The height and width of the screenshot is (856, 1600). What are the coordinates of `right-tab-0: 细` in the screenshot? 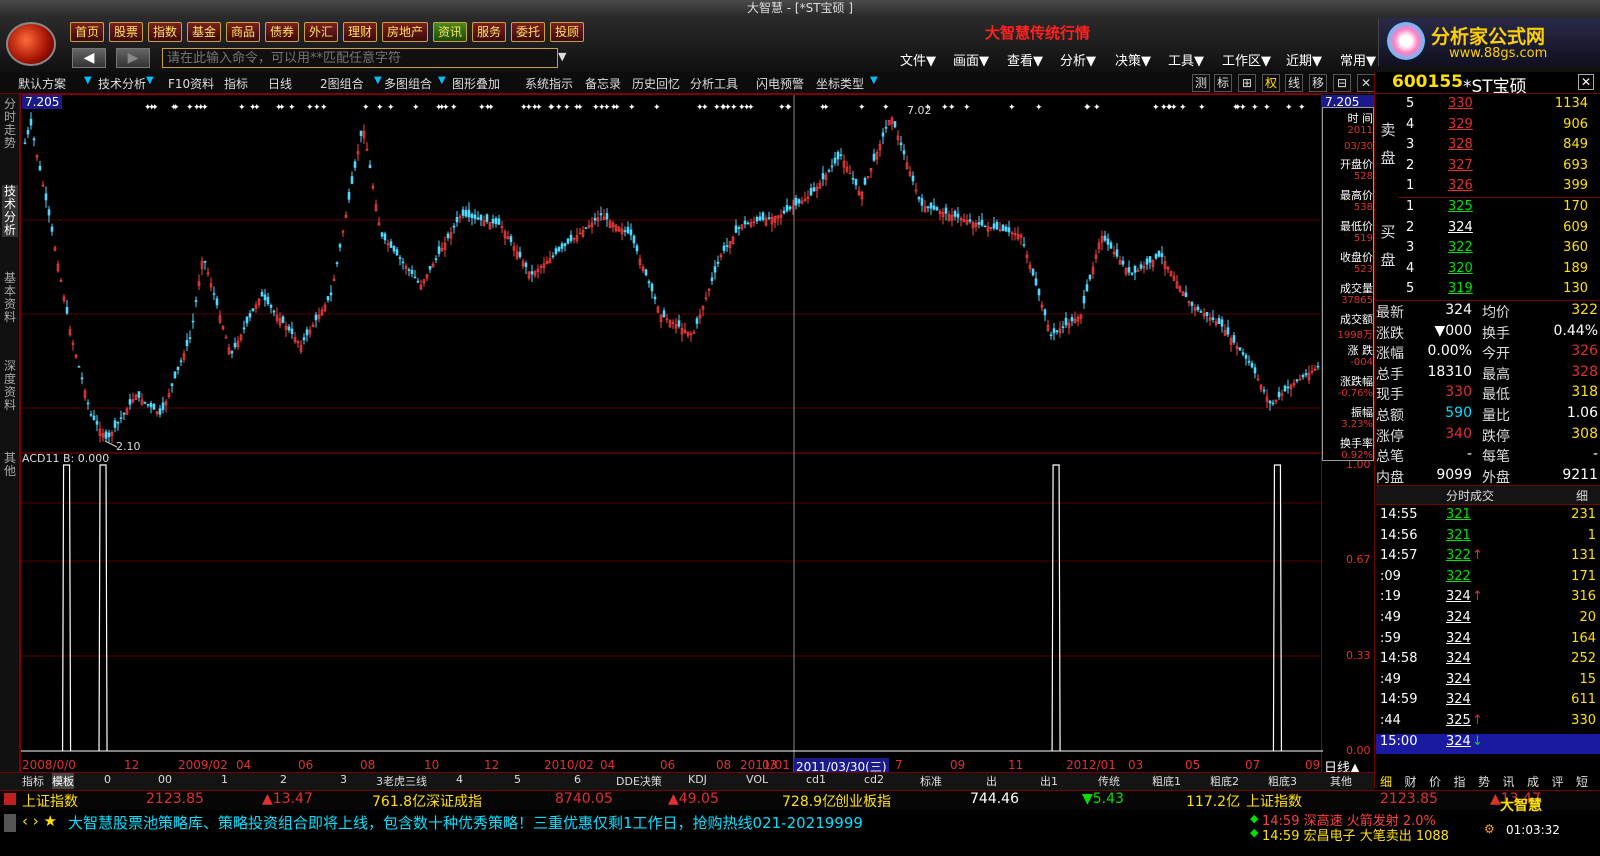 It's located at (1386, 781).